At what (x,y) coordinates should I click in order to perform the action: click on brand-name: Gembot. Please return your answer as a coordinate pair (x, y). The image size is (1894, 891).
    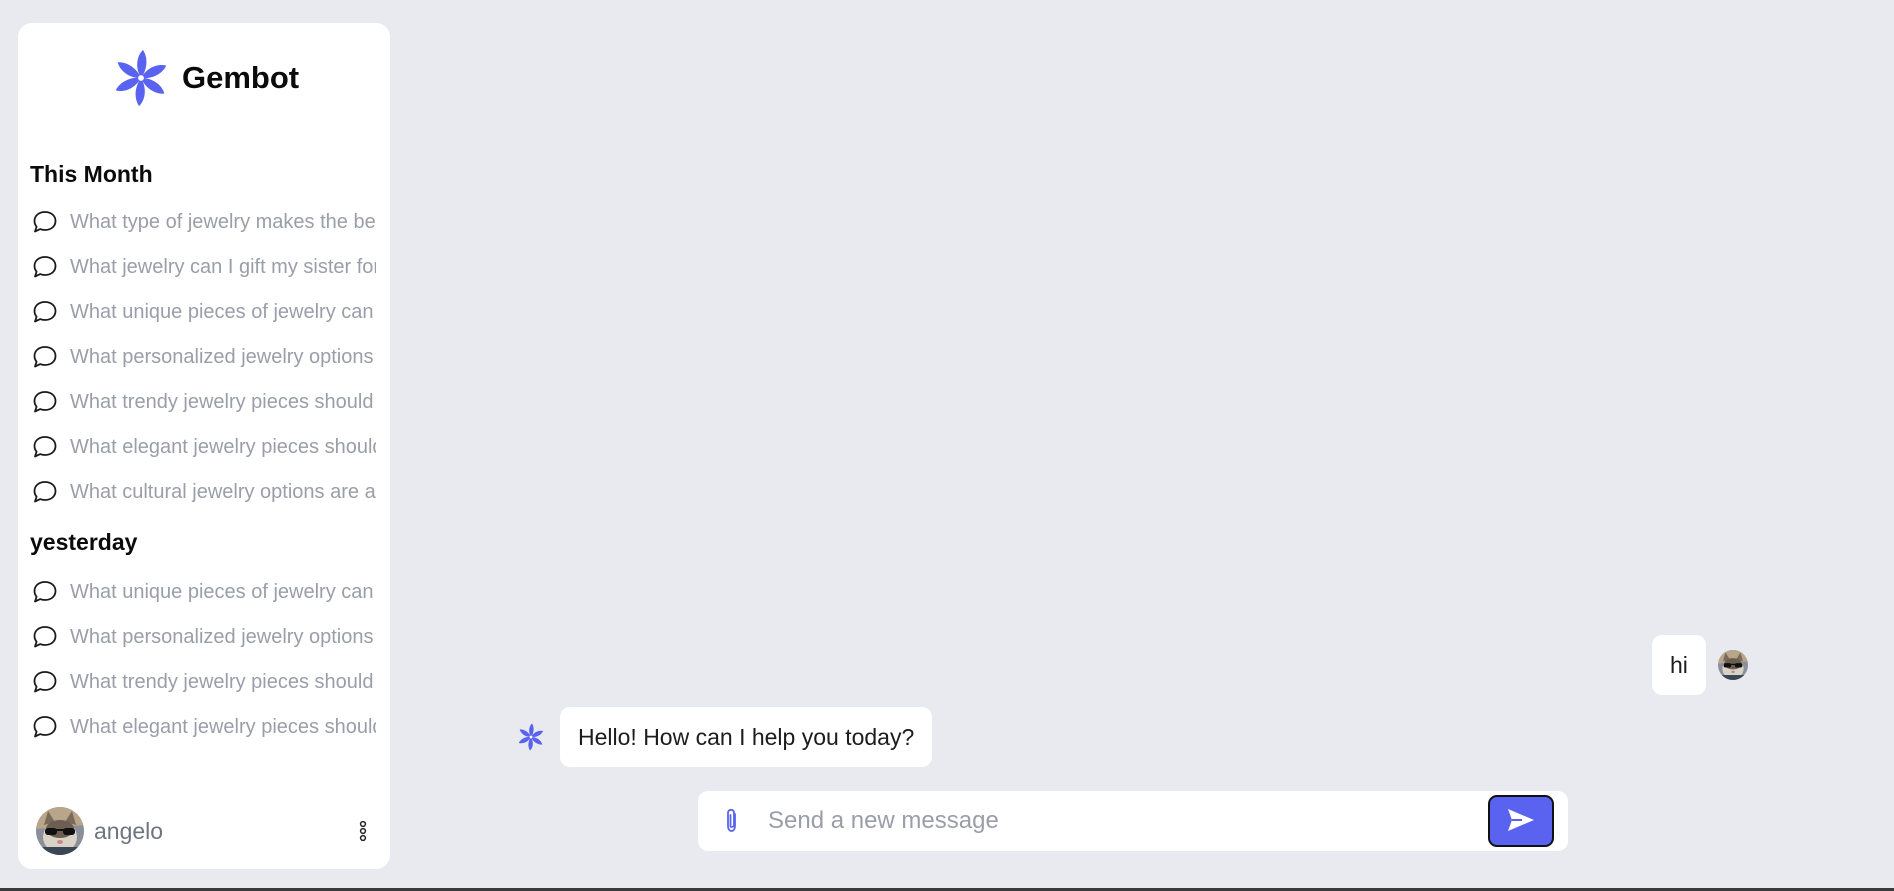
    Looking at the image, I should click on (241, 77).